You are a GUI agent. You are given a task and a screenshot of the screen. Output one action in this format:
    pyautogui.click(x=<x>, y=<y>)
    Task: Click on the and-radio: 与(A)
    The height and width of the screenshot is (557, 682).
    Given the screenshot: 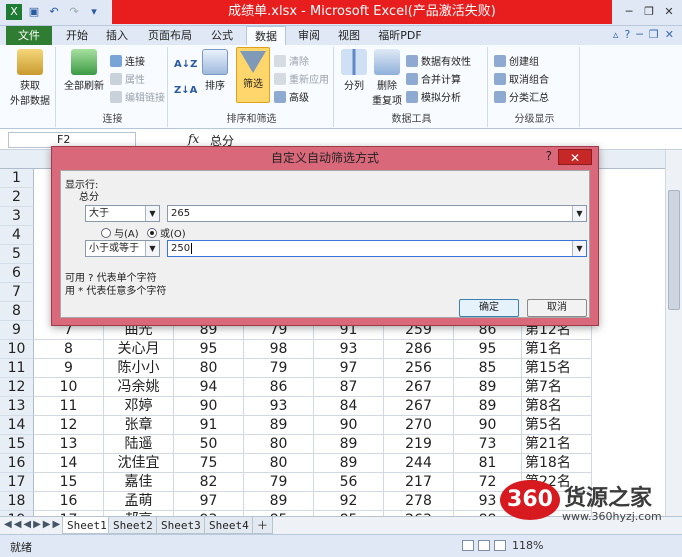 What is the action you would take?
    pyautogui.click(x=120, y=232)
    